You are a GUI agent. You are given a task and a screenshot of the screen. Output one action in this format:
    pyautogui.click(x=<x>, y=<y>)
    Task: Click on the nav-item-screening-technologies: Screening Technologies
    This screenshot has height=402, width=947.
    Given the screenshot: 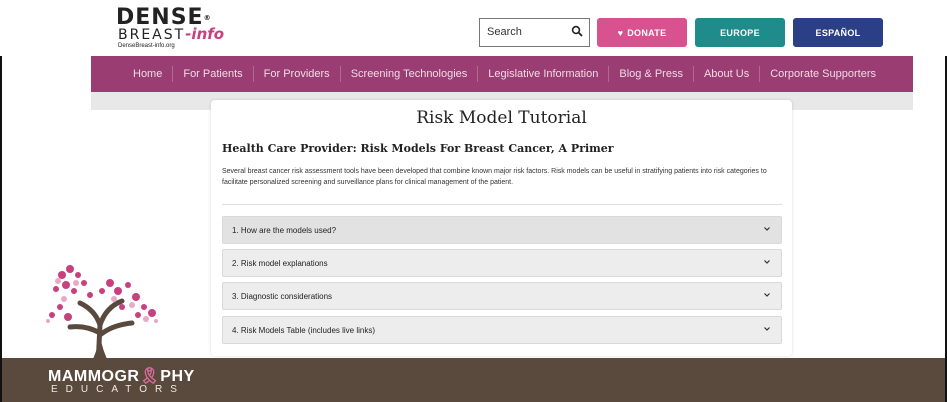 What is the action you would take?
    pyautogui.click(x=410, y=74)
    